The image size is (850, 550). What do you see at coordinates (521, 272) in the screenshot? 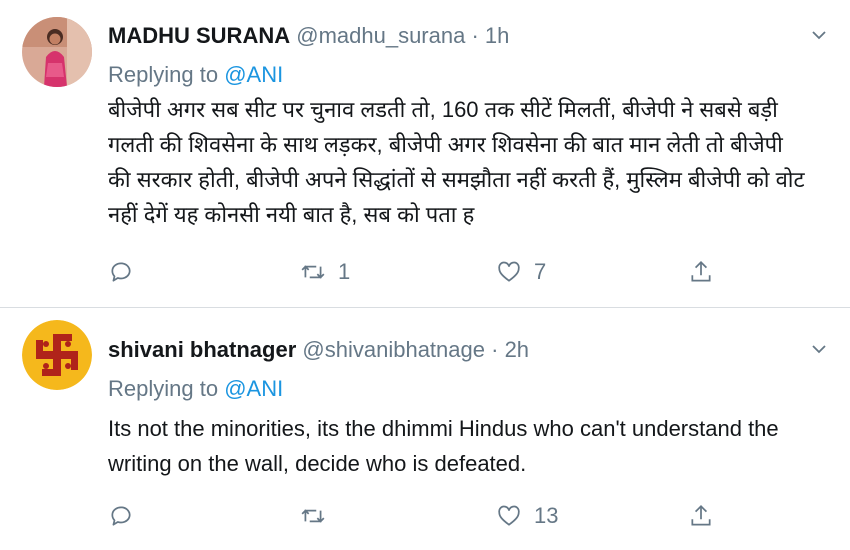
I see `like-button: 7` at bounding box center [521, 272].